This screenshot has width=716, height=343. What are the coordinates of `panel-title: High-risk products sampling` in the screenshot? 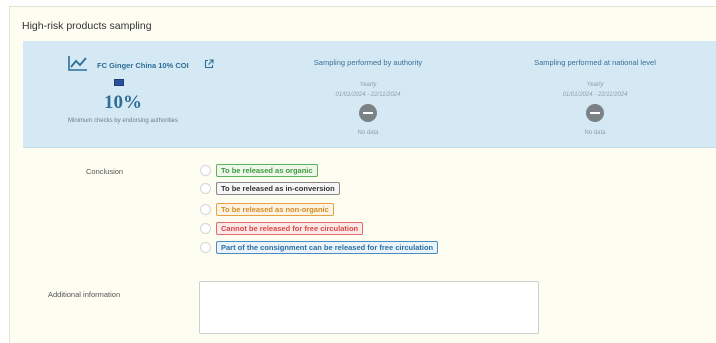 It's located at (87, 26).